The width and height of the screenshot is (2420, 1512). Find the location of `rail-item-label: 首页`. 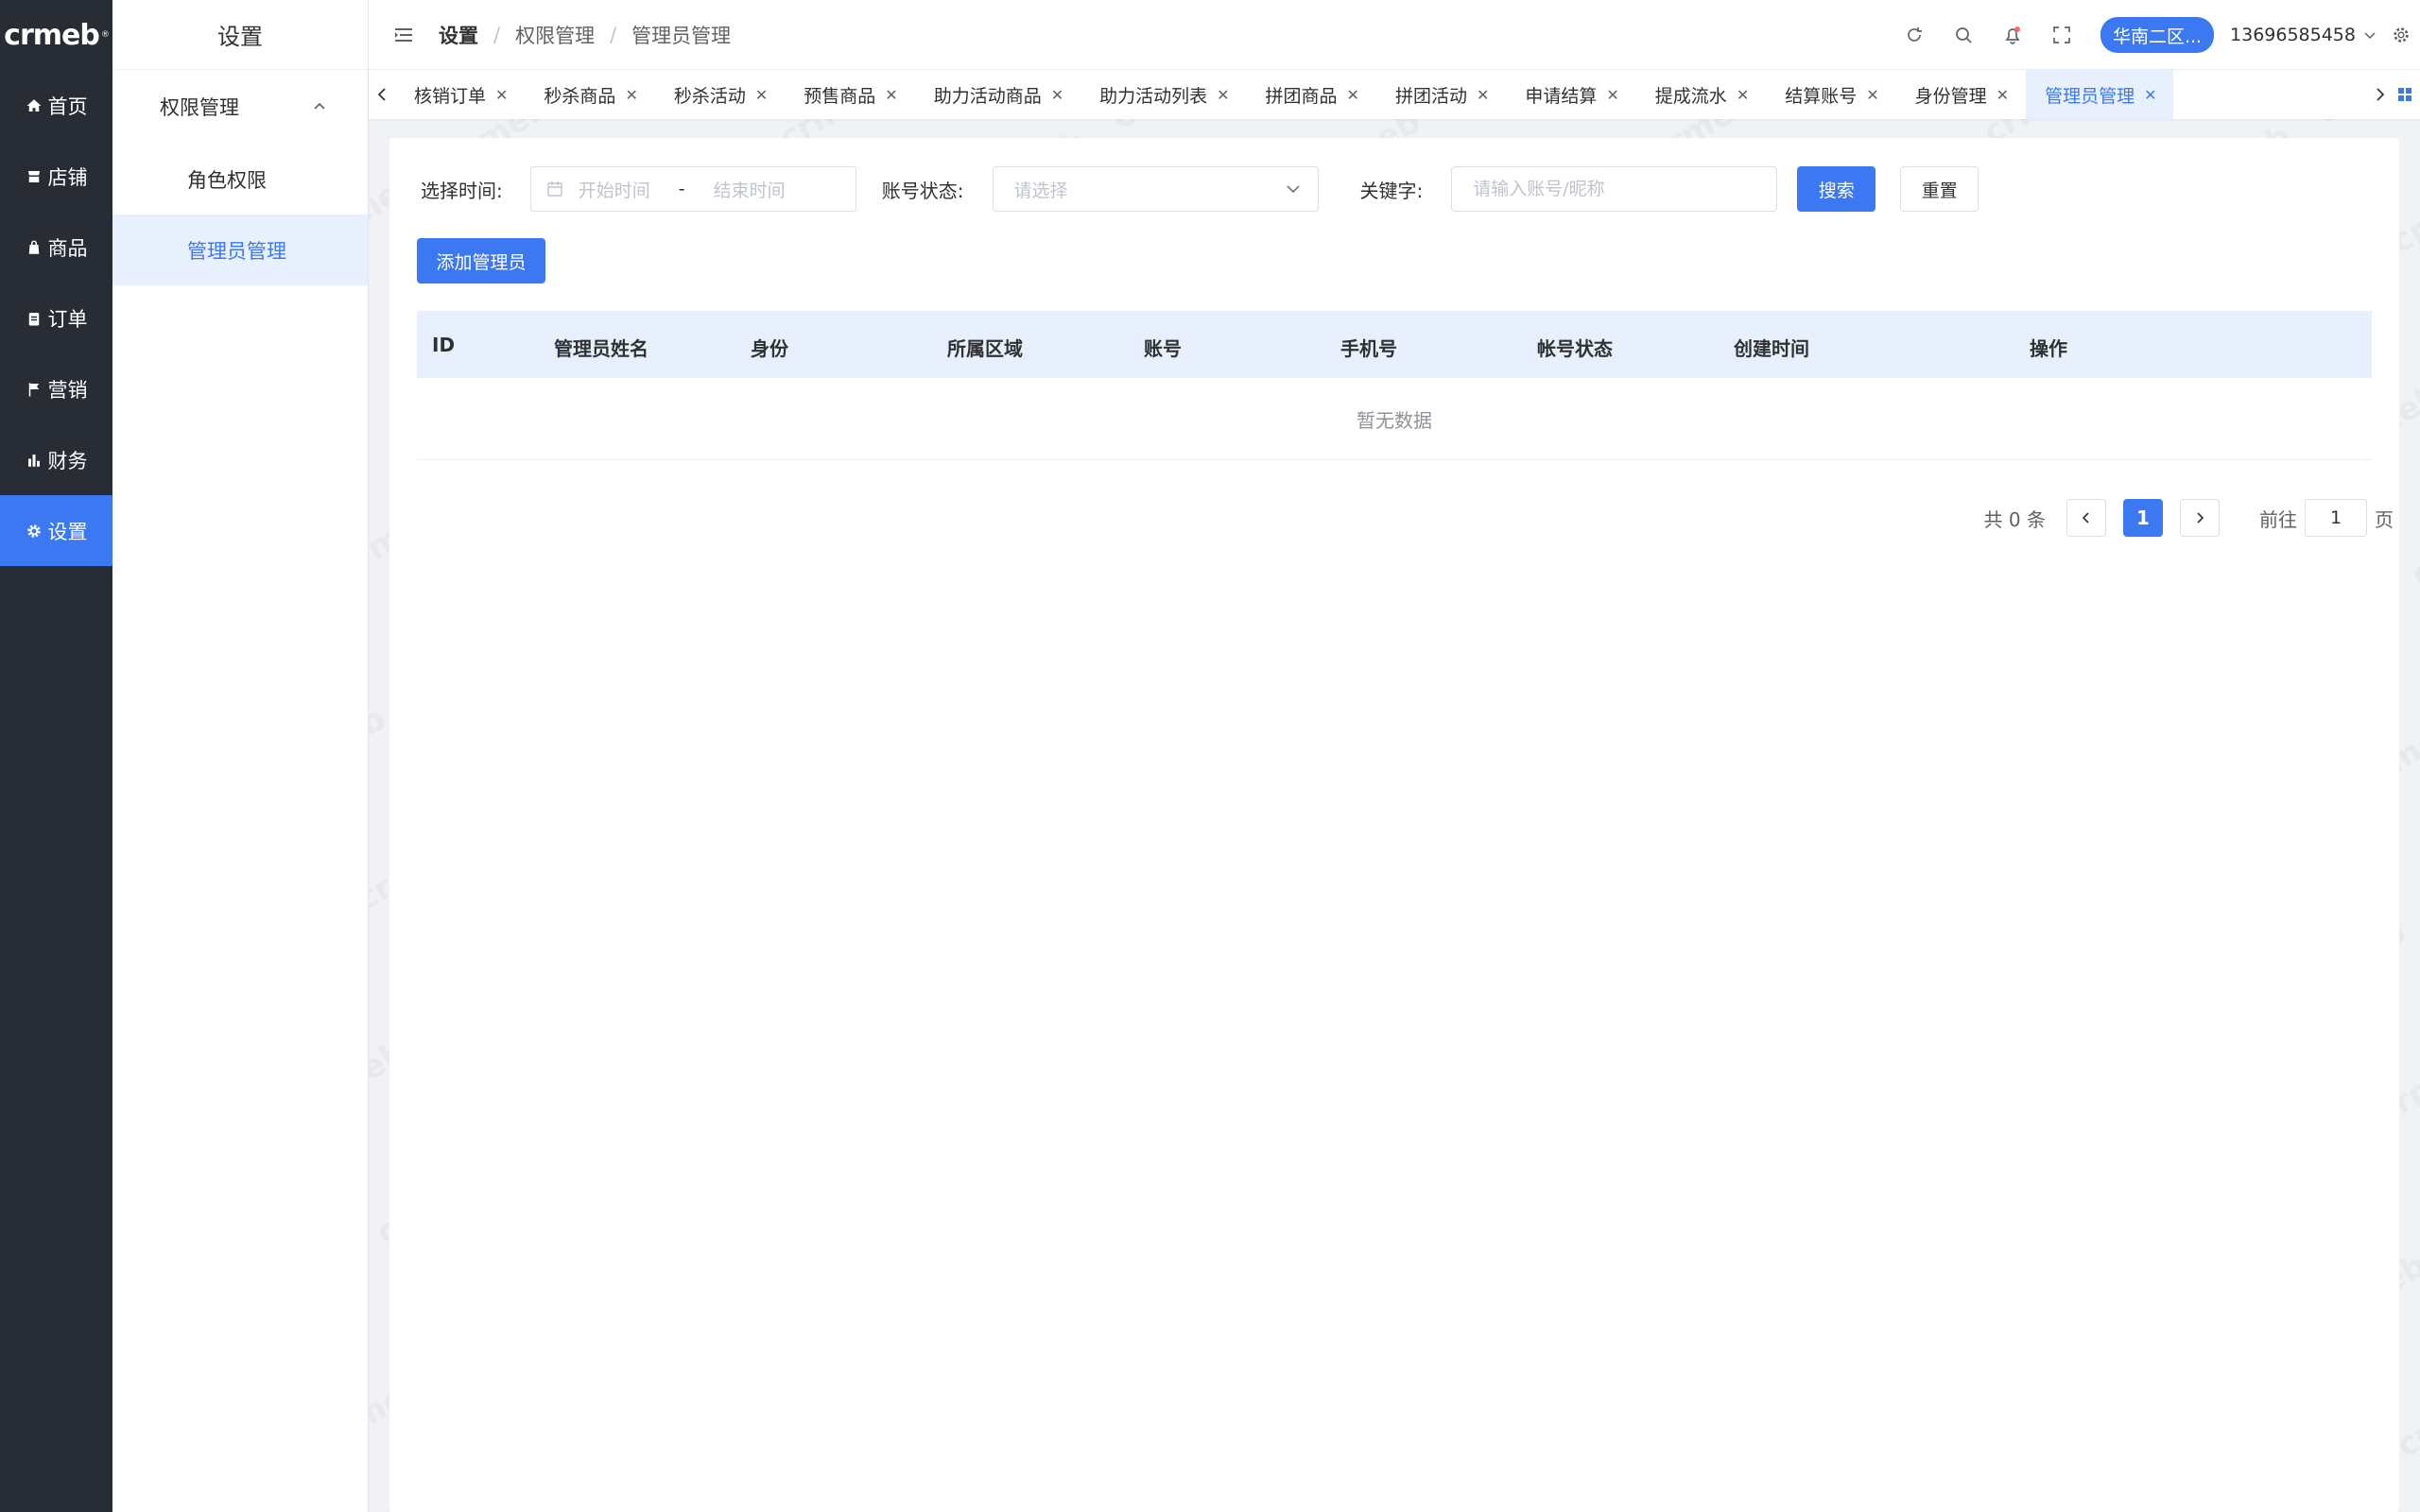

rail-item-label: 首页 is located at coordinates (67, 106).